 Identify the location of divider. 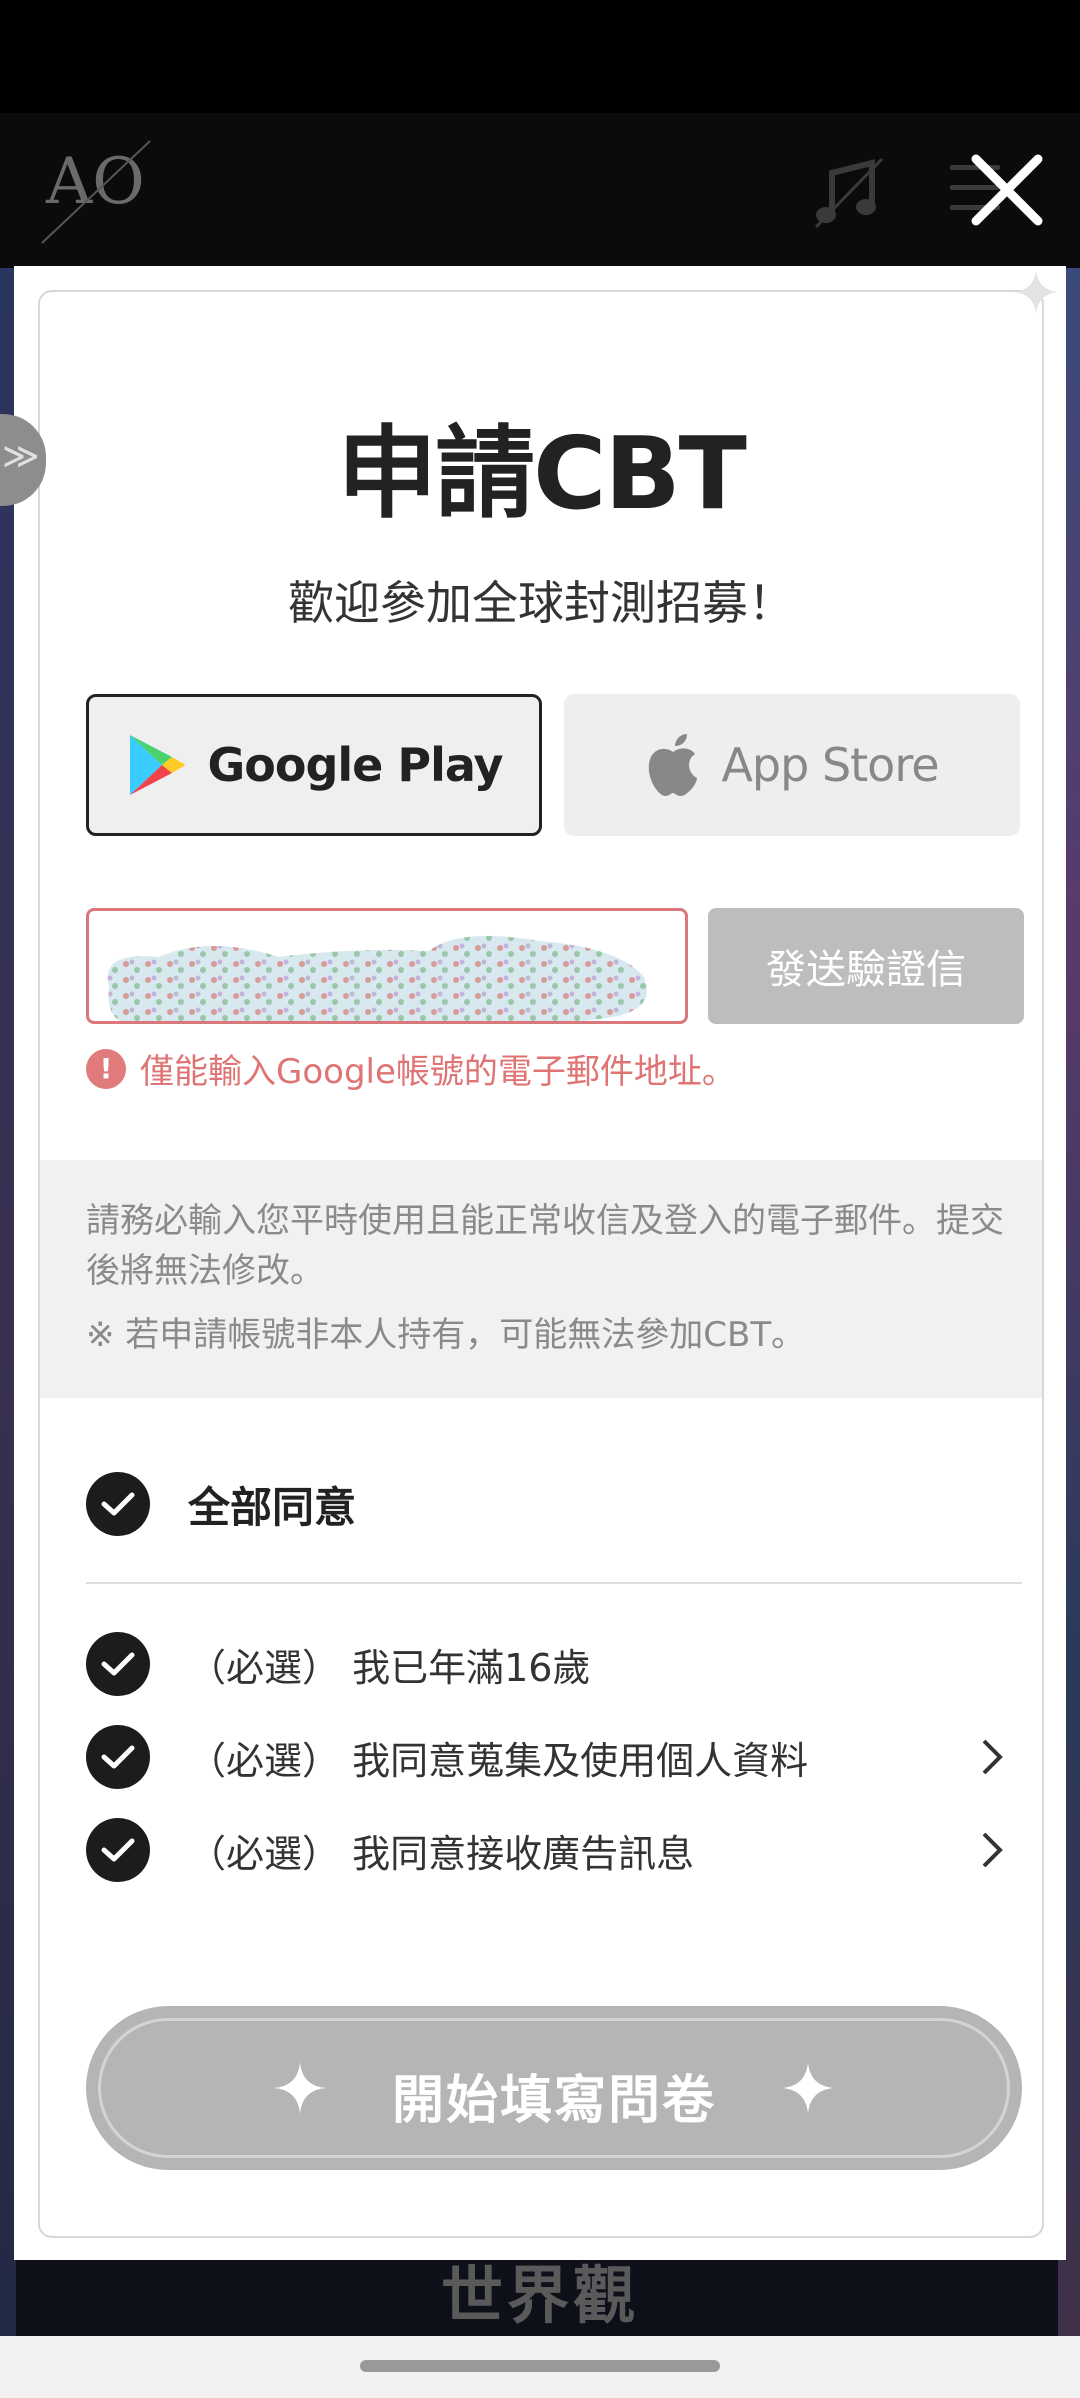
(554, 1583).